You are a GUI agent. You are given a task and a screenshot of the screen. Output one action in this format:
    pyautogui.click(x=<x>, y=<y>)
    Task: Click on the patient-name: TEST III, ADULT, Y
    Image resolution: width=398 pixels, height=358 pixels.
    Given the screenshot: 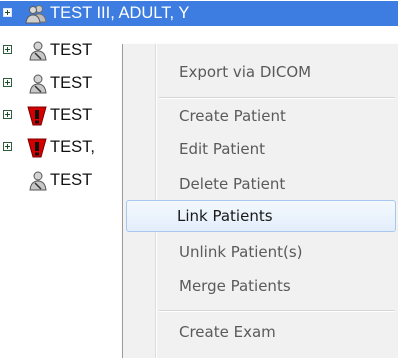 What is the action you would take?
    pyautogui.click(x=120, y=13)
    